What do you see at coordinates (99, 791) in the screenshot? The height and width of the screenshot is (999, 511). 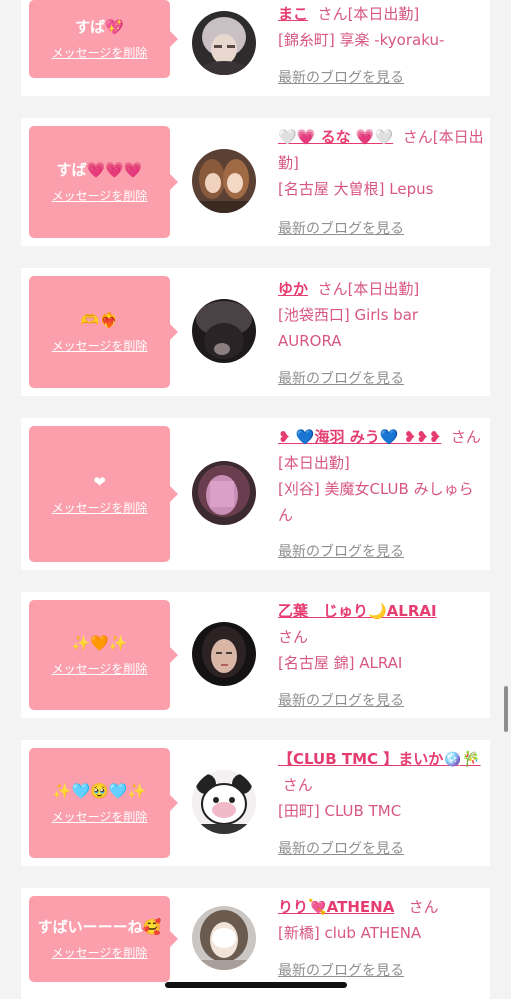 I see `message-text: ✨🩵🥹🩵✨` at bounding box center [99, 791].